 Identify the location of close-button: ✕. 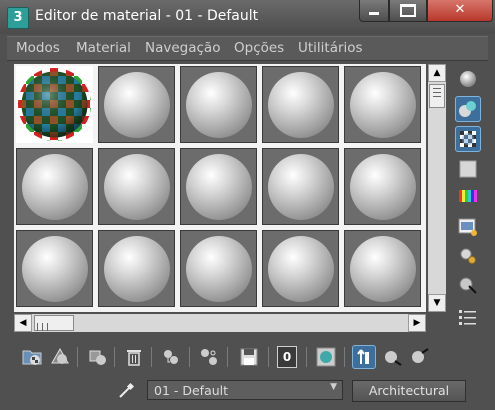
(460, 11).